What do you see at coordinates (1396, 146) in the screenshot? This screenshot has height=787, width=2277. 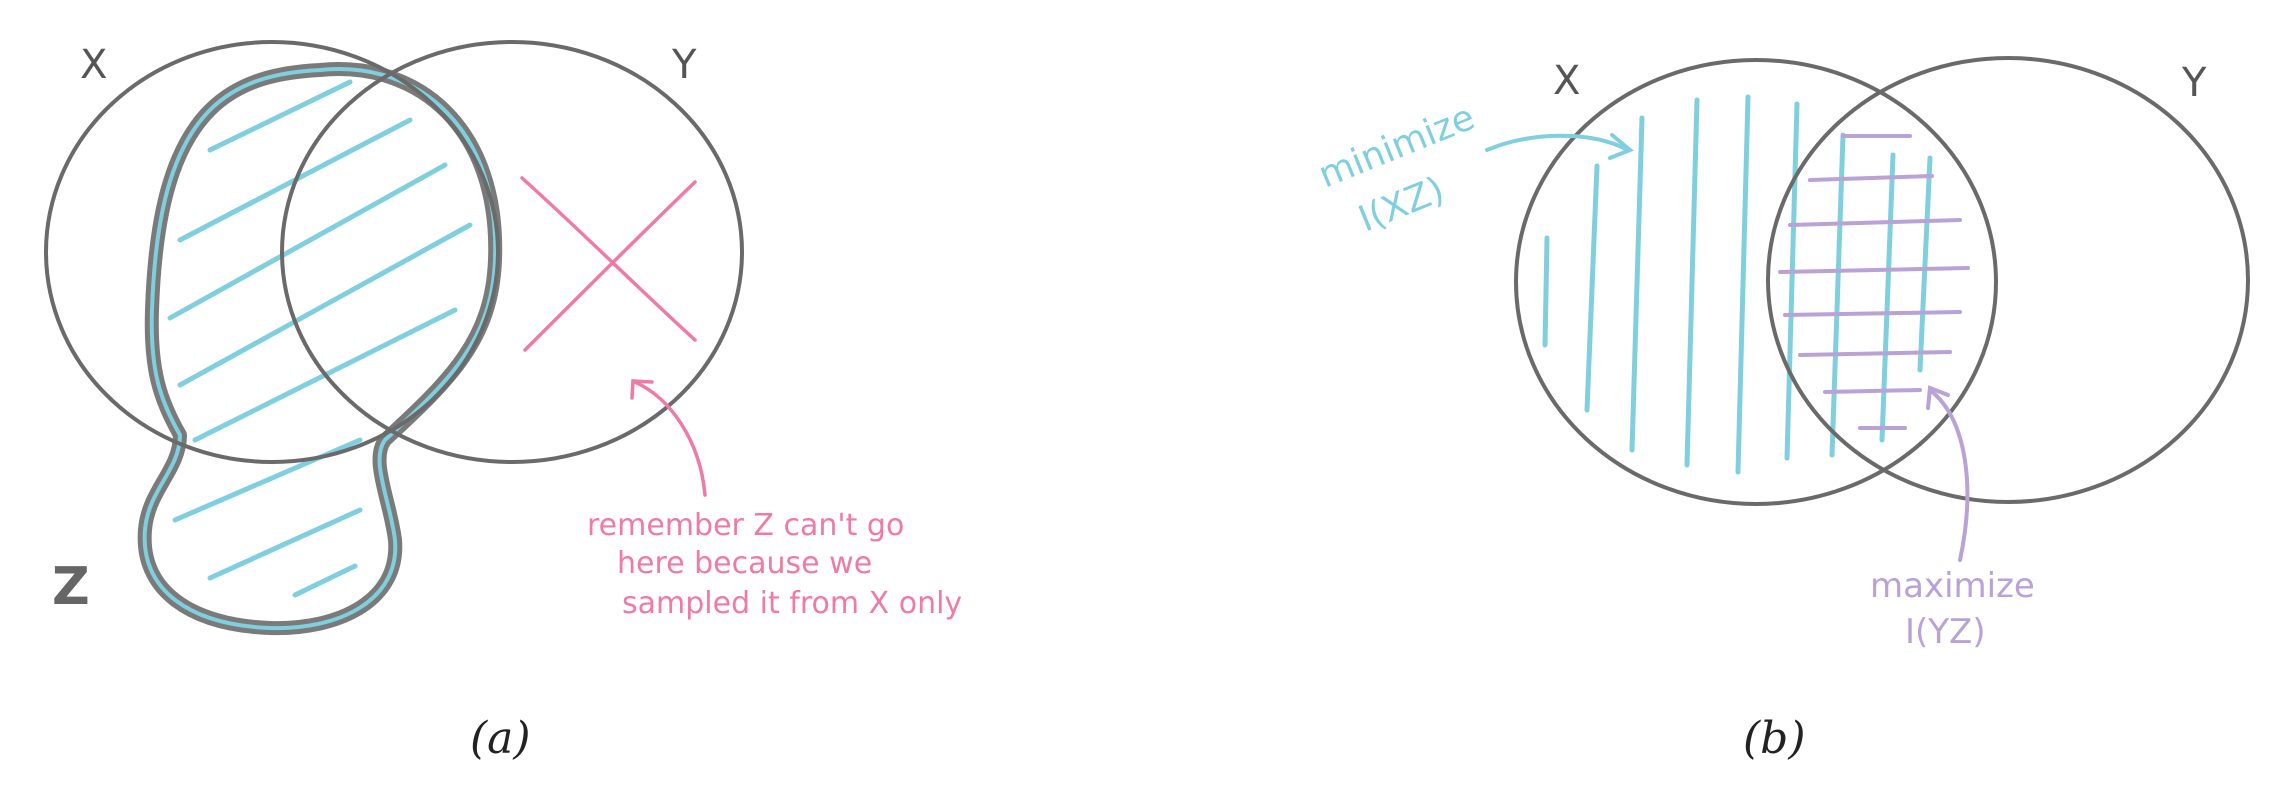 I see `minimize-label: minimize` at bounding box center [1396, 146].